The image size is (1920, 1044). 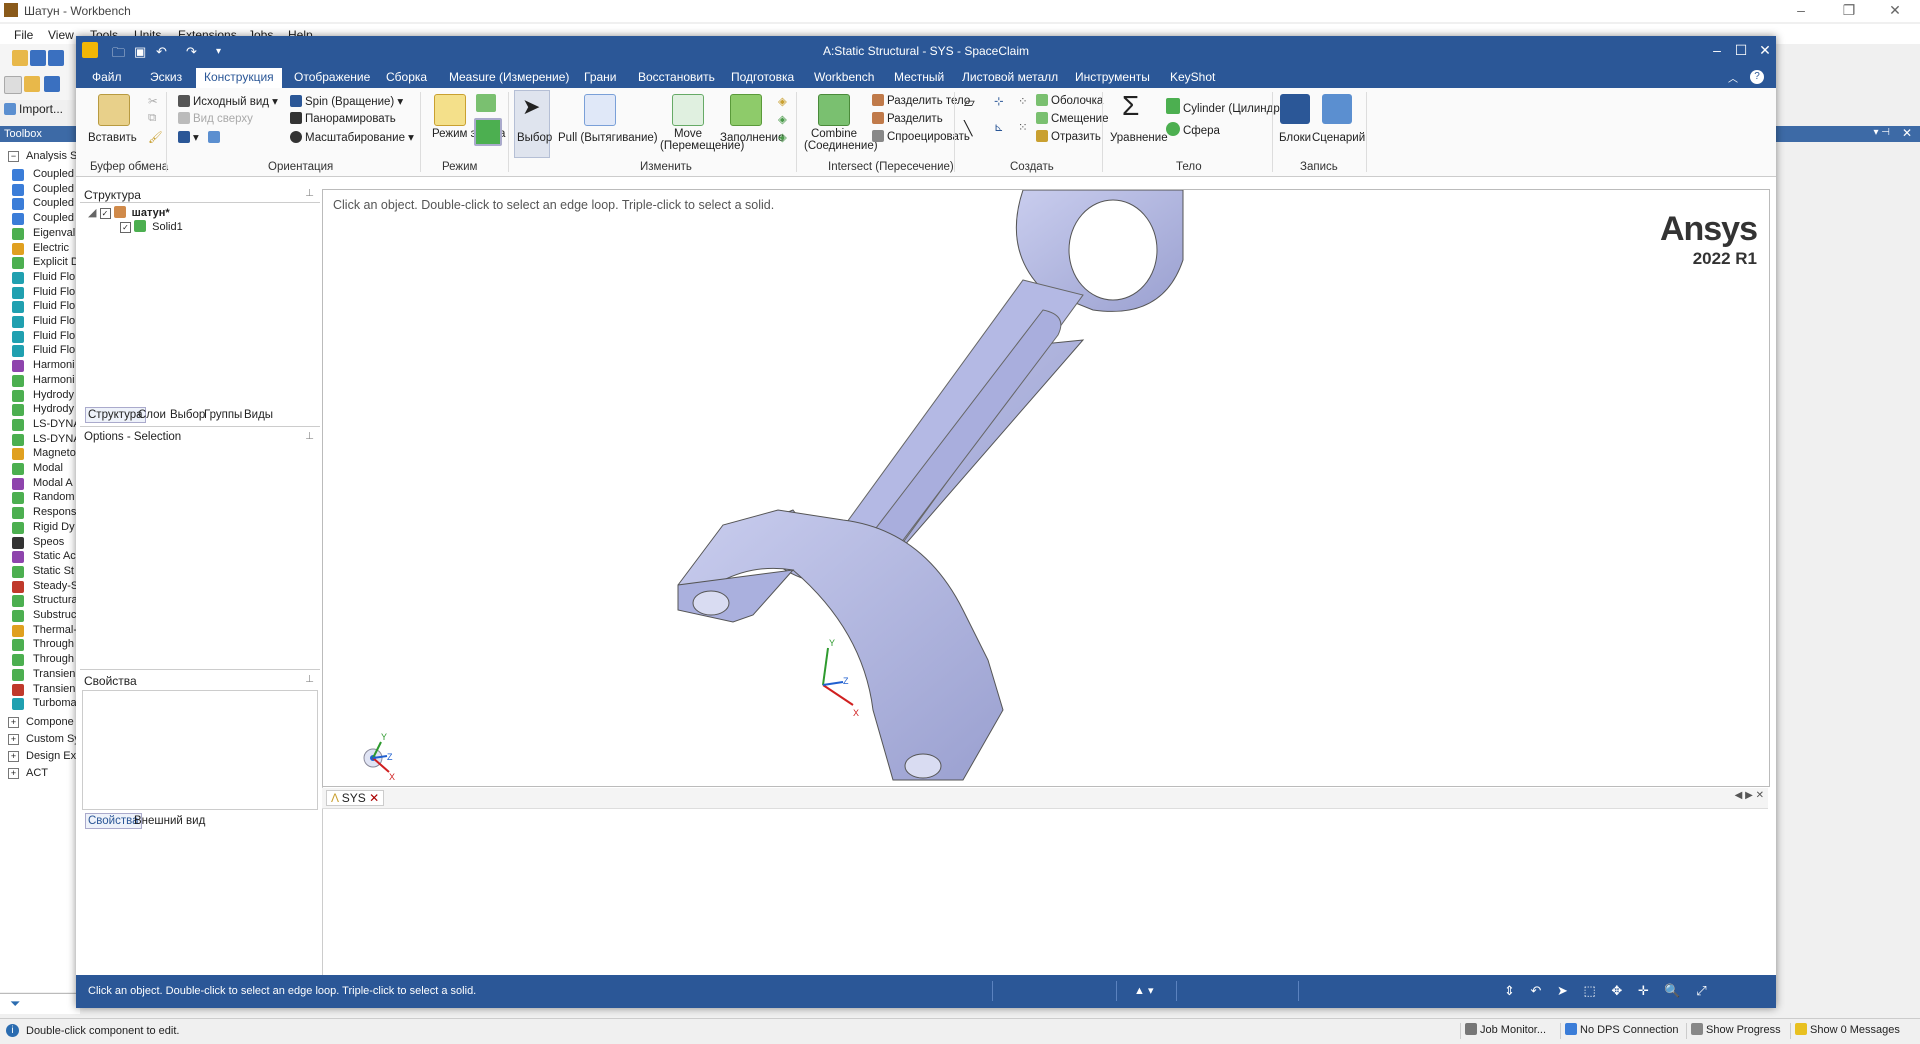 What do you see at coordinates (782, 137) in the screenshot?
I see `edit-small-icon-3: ◈` at bounding box center [782, 137].